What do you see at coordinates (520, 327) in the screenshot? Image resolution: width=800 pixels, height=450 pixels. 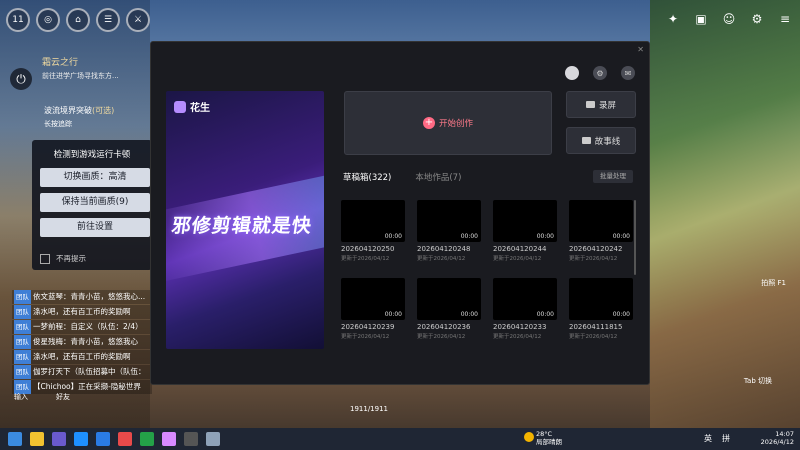 I see `draft-name: 202604120233` at bounding box center [520, 327].